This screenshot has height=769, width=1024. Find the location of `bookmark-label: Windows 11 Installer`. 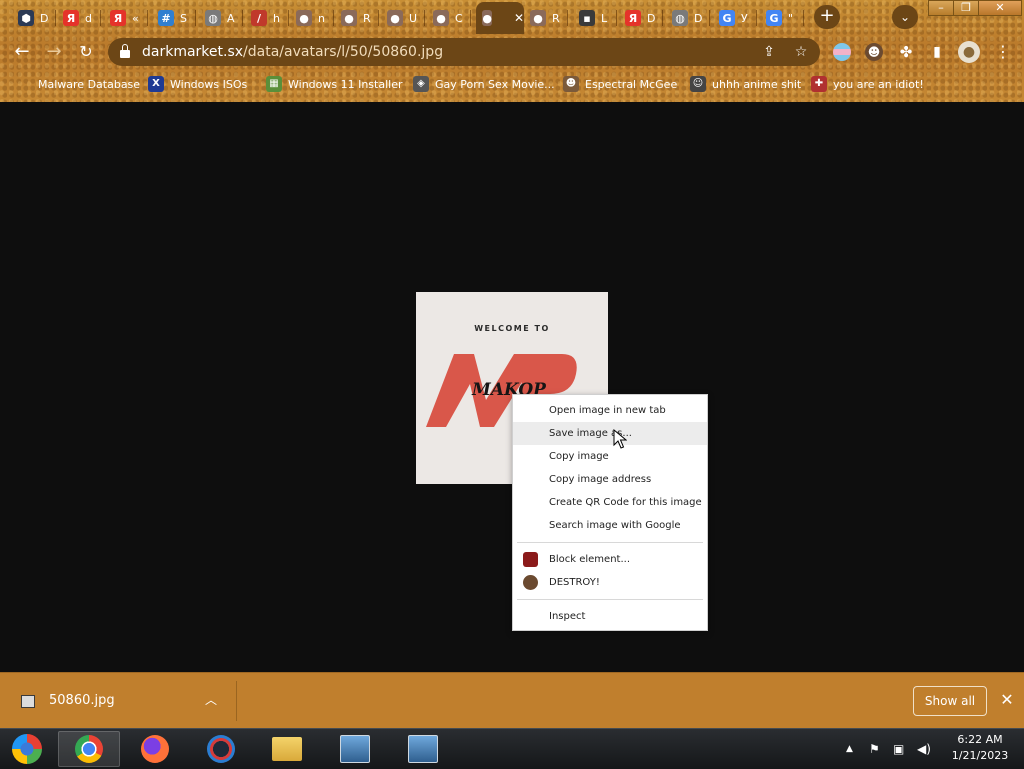

bookmark-label: Windows 11 Installer is located at coordinates (345, 84).